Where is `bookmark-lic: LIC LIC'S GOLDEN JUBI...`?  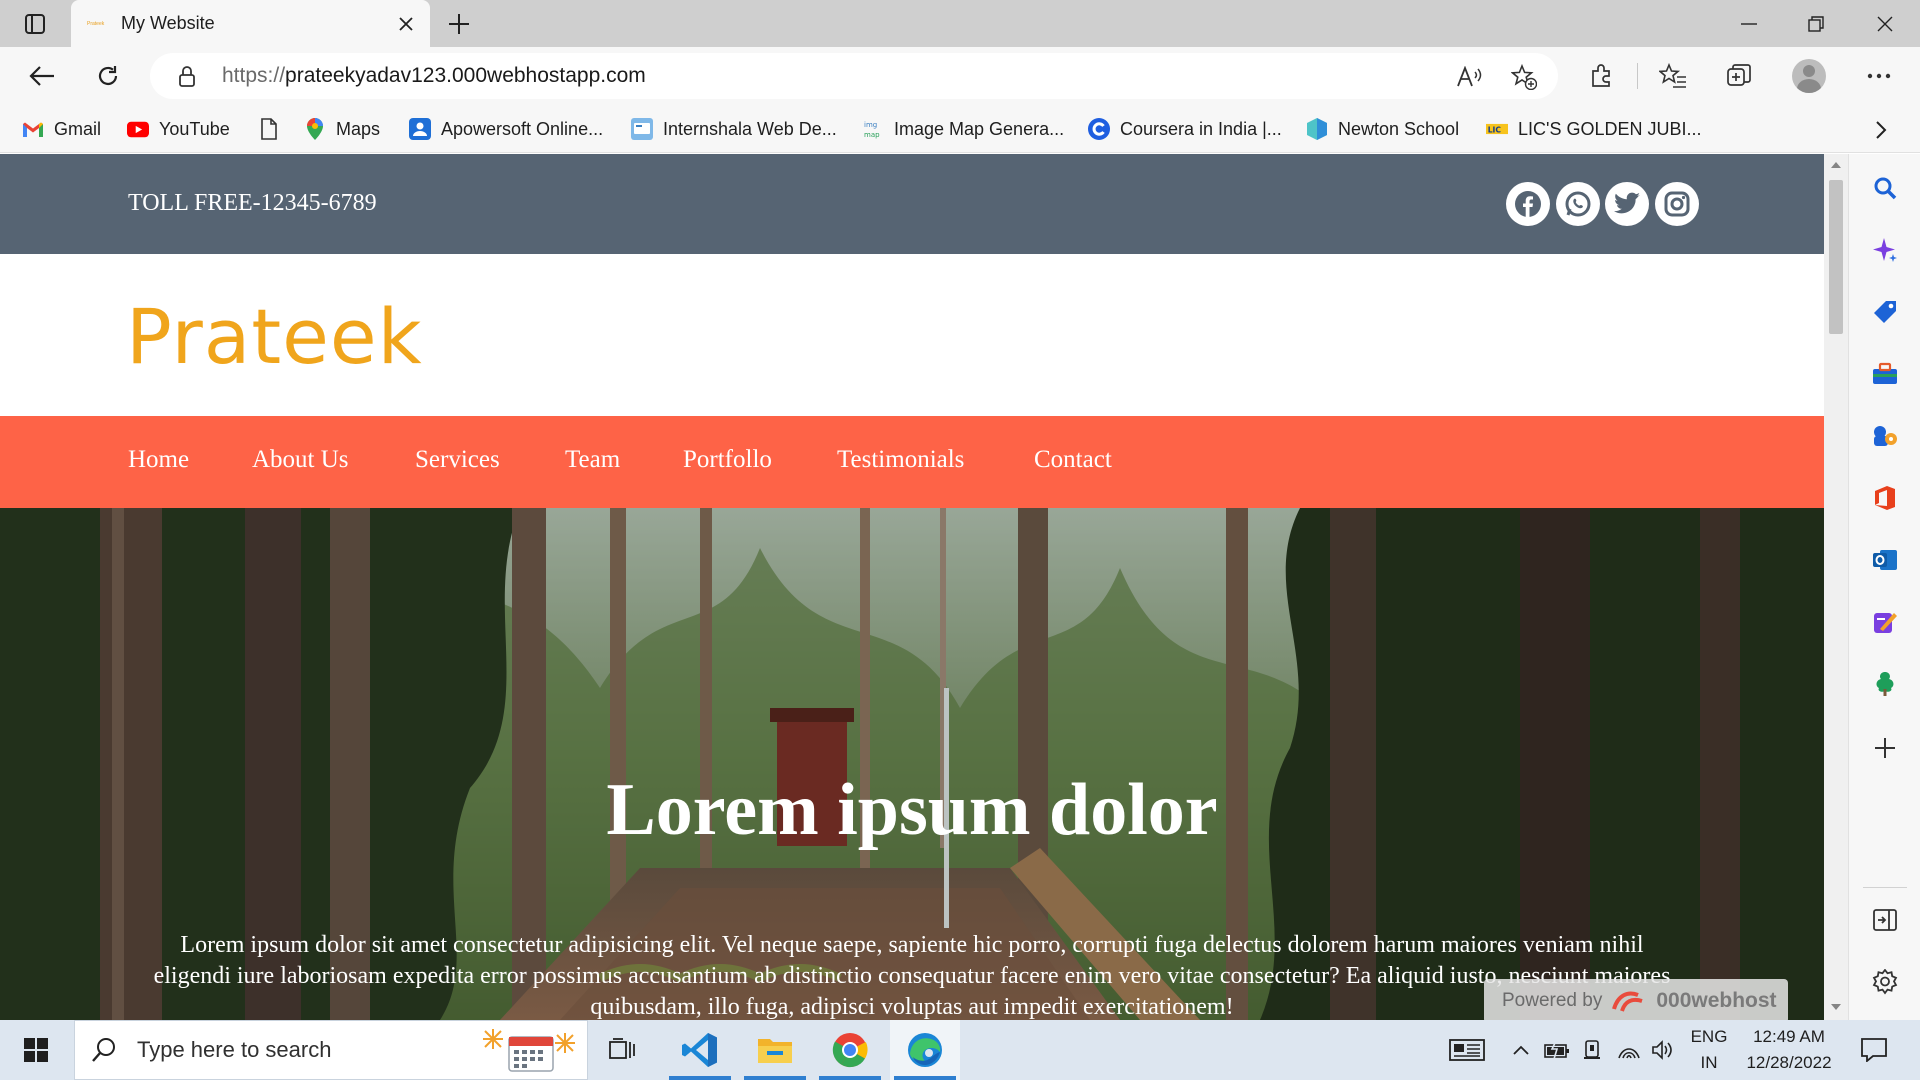 bookmark-lic: LIC LIC'S GOLDEN JUBI... is located at coordinates (1593, 129).